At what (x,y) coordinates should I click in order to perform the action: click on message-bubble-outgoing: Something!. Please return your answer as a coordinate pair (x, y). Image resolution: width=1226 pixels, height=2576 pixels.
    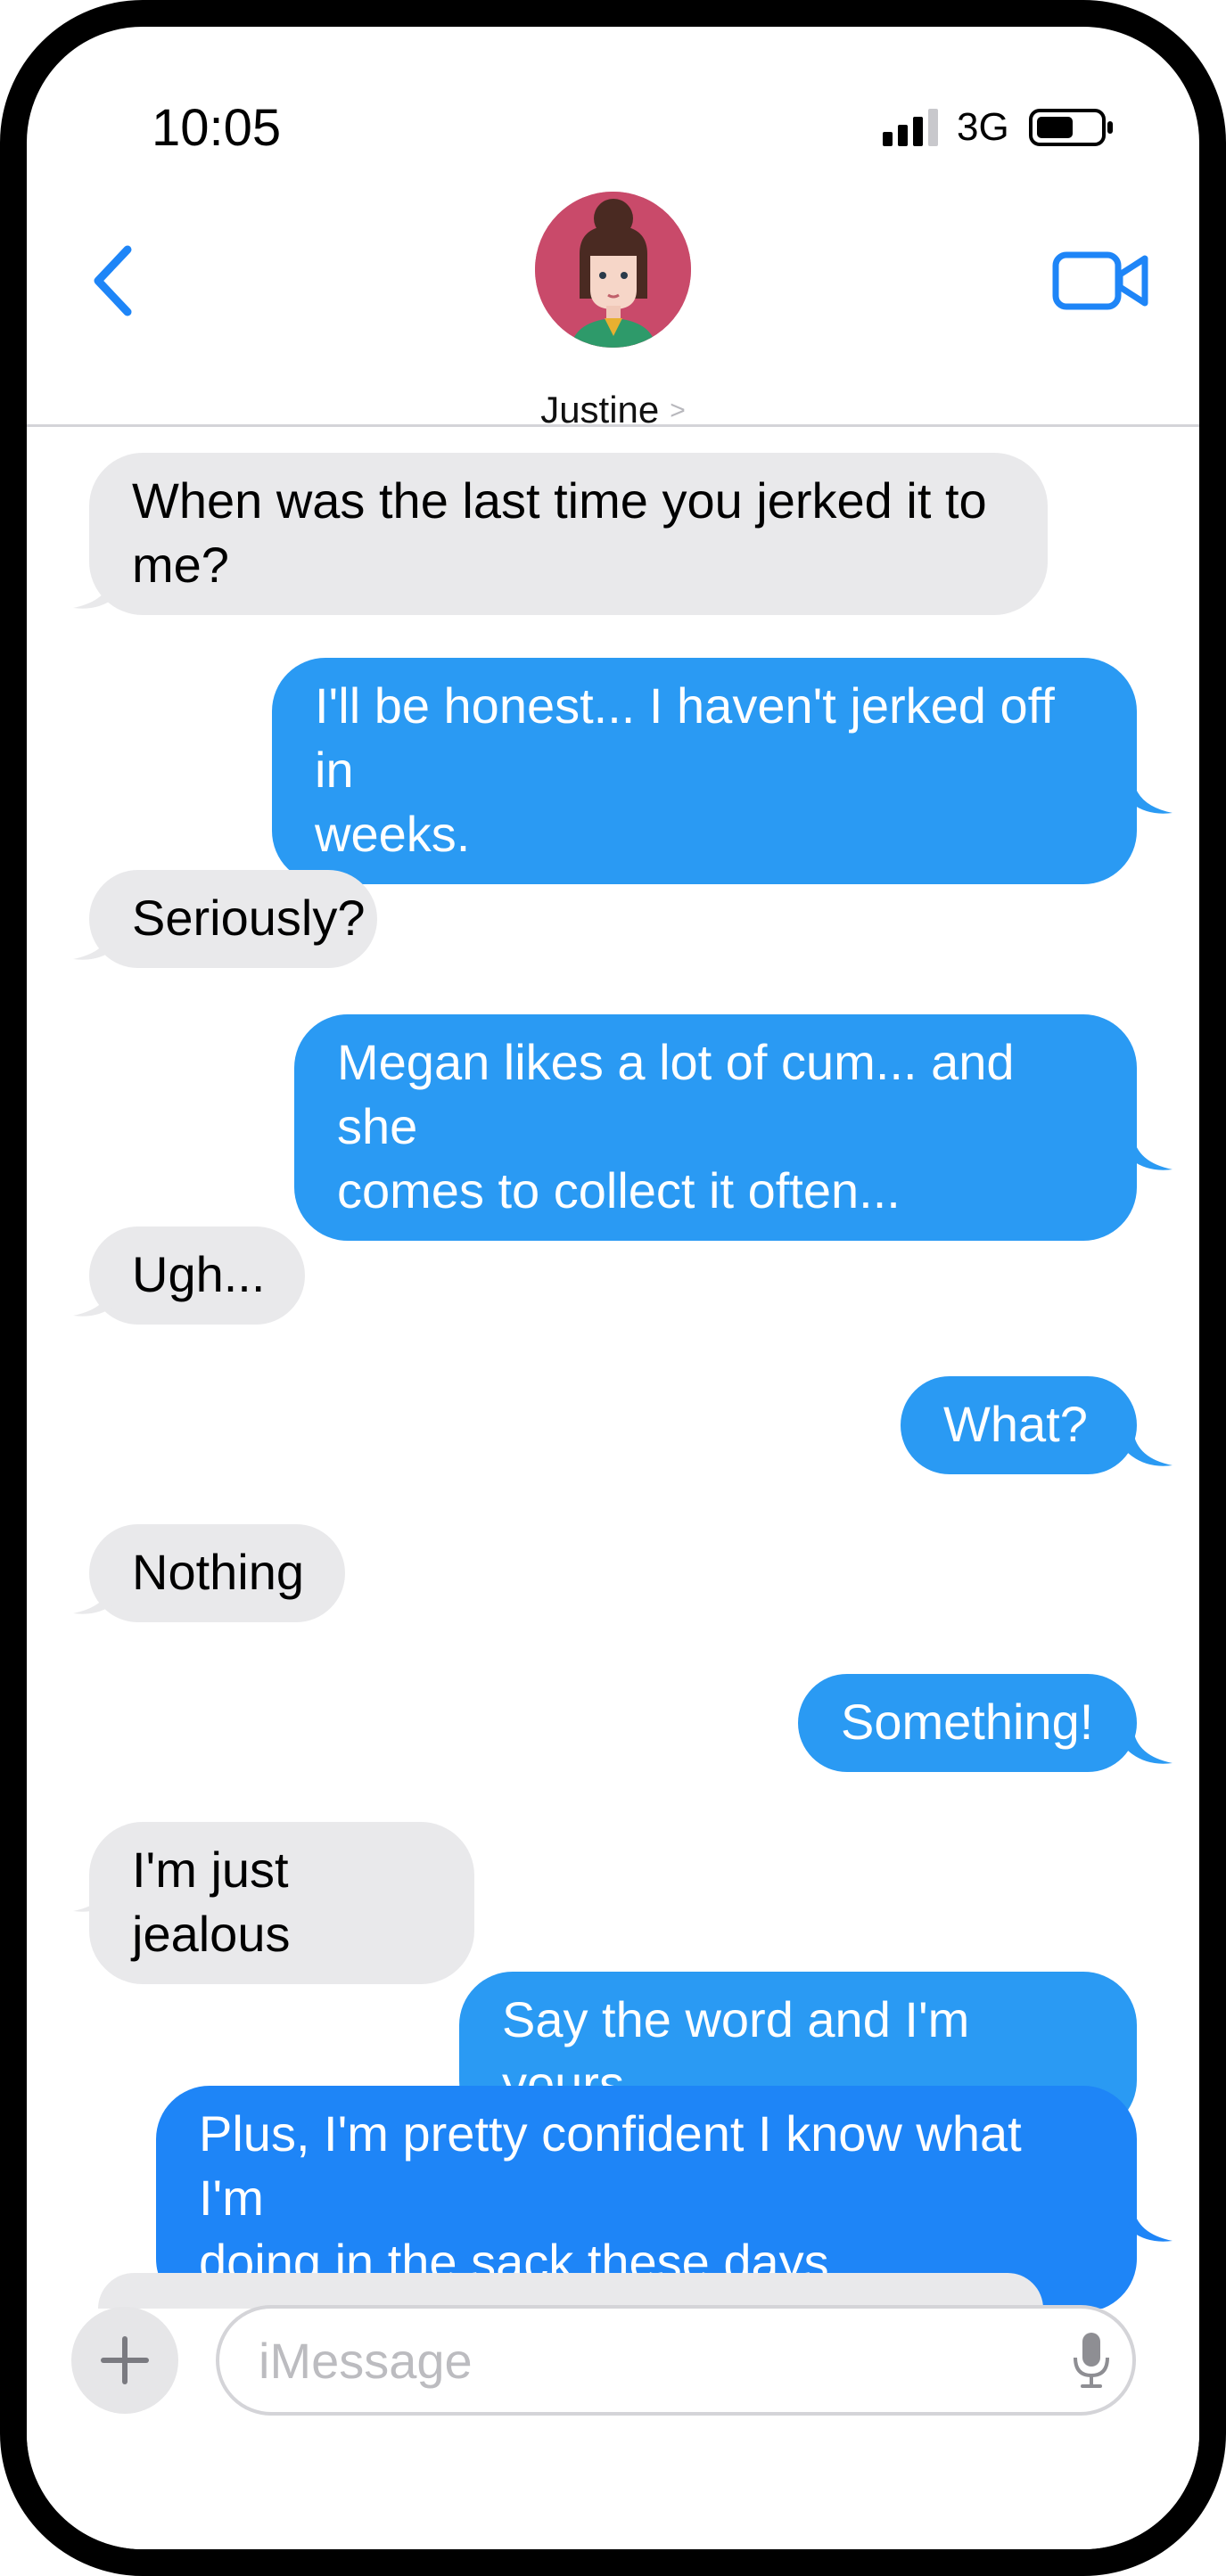
    Looking at the image, I should click on (968, 1723).